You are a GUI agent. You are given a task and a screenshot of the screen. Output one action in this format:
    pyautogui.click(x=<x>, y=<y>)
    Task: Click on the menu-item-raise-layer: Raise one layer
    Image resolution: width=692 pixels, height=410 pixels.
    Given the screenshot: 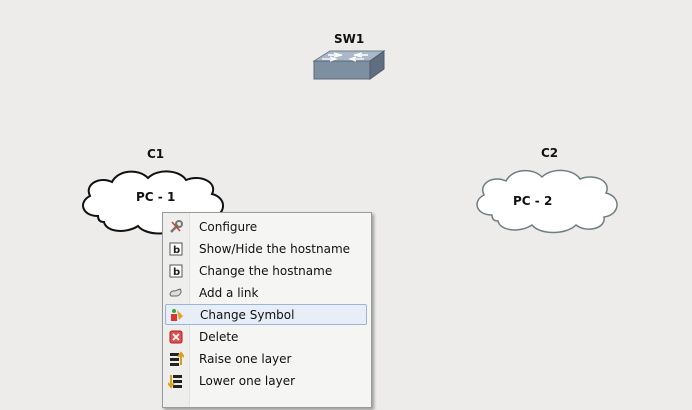 What is the action you would take?
    pyautogui.click(x=266, y=358)
    